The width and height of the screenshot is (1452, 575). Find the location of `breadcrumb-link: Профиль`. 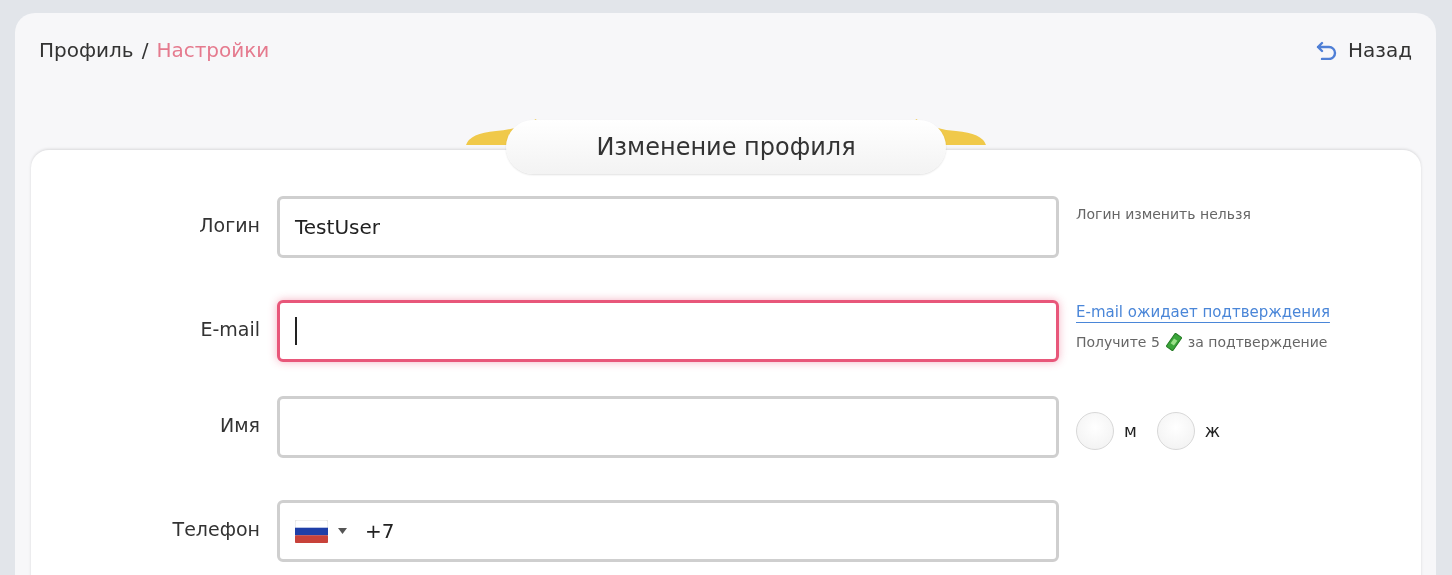

breadcrumb-link: Профиль is located at coordinates (86, 50).